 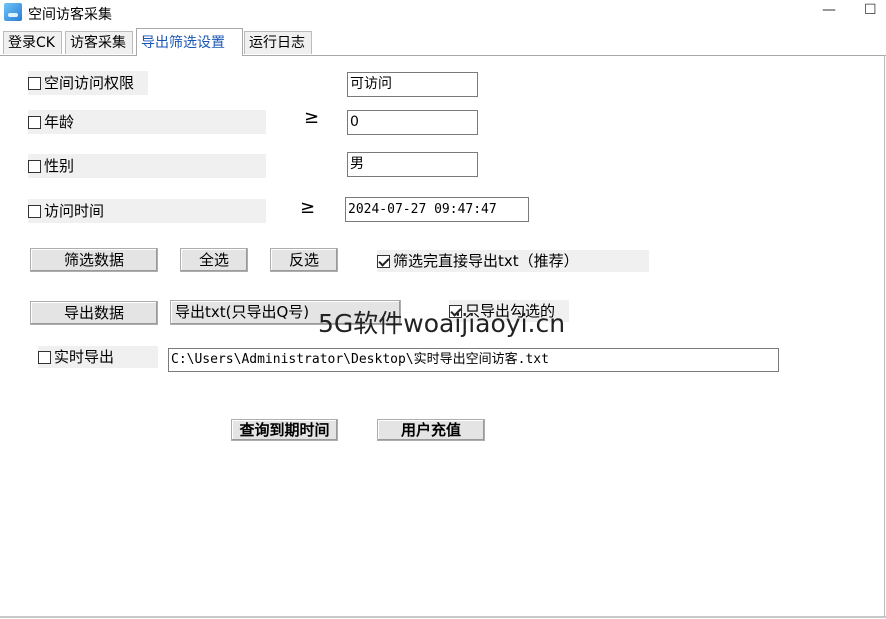 I want to click on realtime-export-checkbox: 实时导出, so click(x=98, y=357).